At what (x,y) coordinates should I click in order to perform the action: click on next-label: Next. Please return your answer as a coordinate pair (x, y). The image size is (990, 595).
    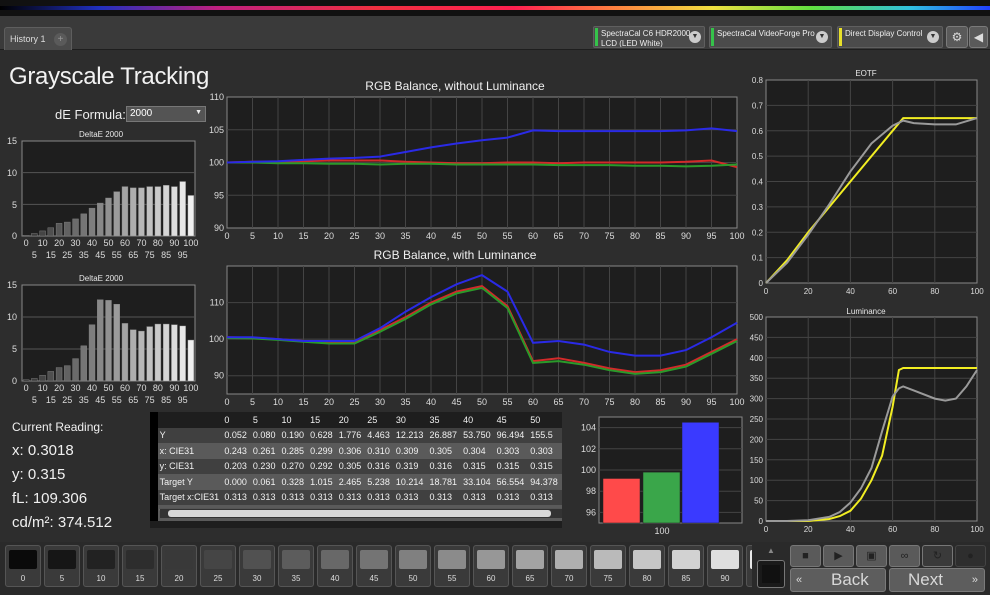
    Looking at the image, I should click on (925, 579).